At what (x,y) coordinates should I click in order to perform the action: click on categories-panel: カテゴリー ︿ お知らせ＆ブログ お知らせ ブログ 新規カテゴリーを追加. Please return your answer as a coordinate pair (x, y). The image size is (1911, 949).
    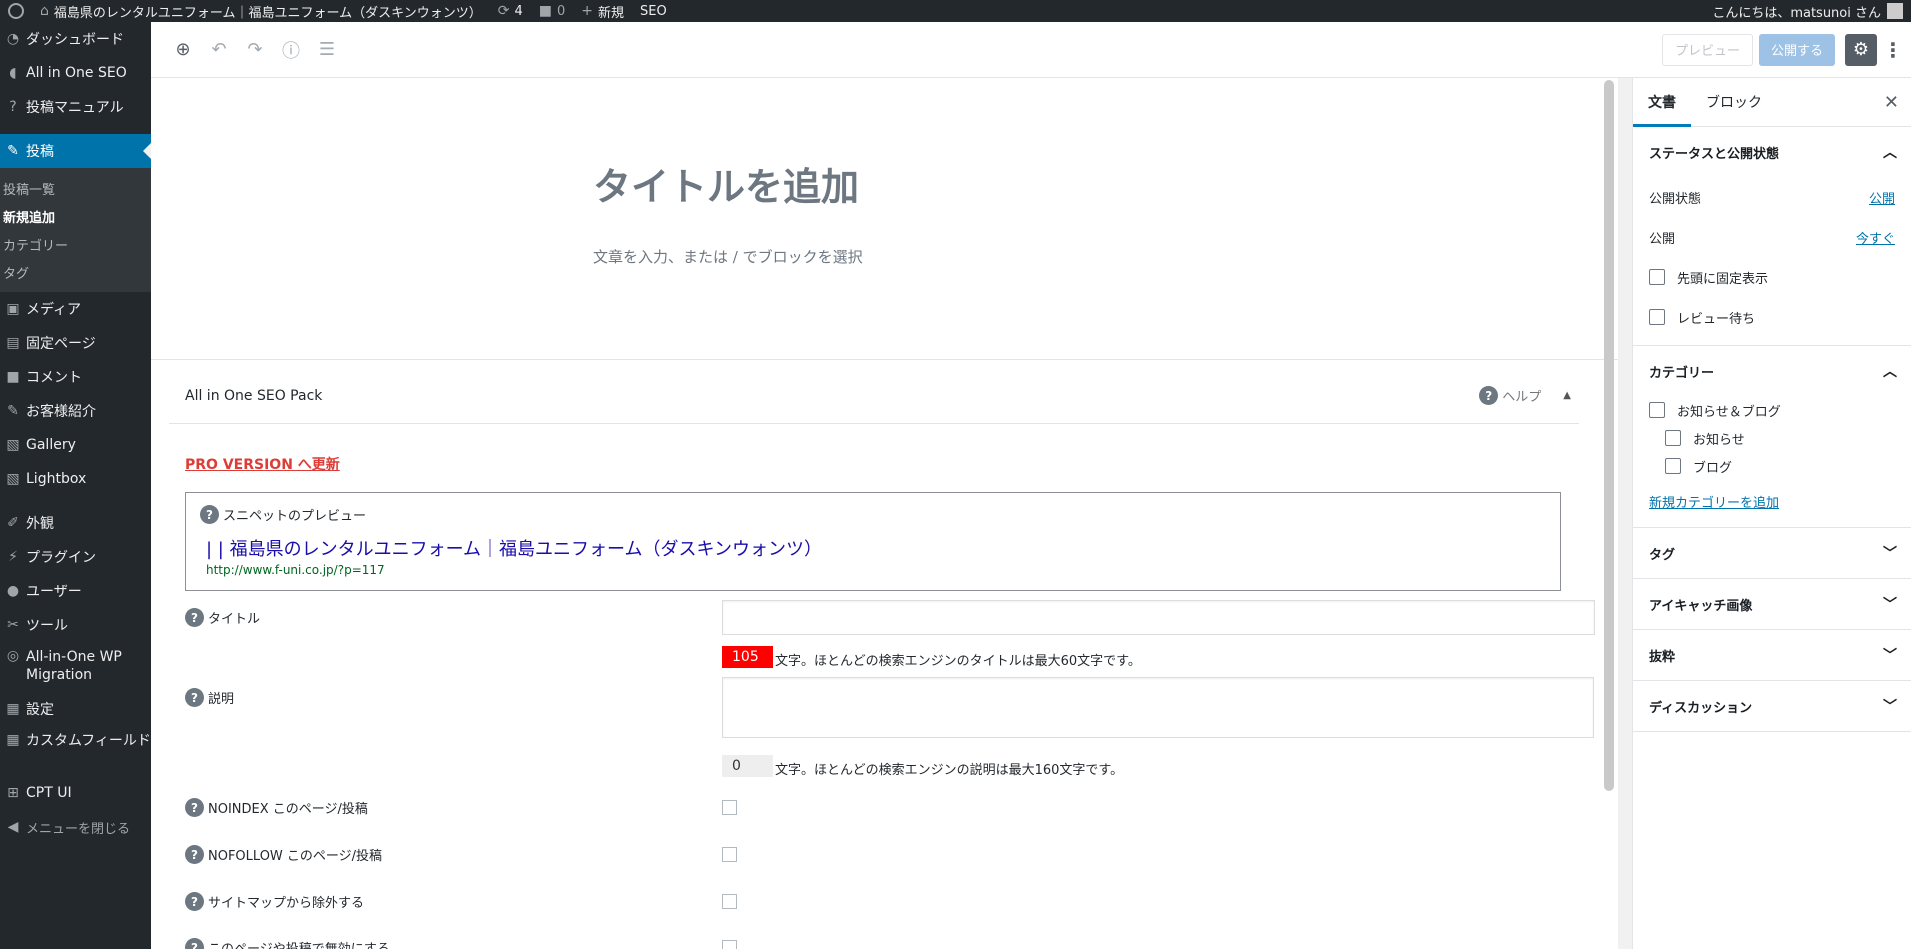
    Looking at the image, I should click on (1772, 437).